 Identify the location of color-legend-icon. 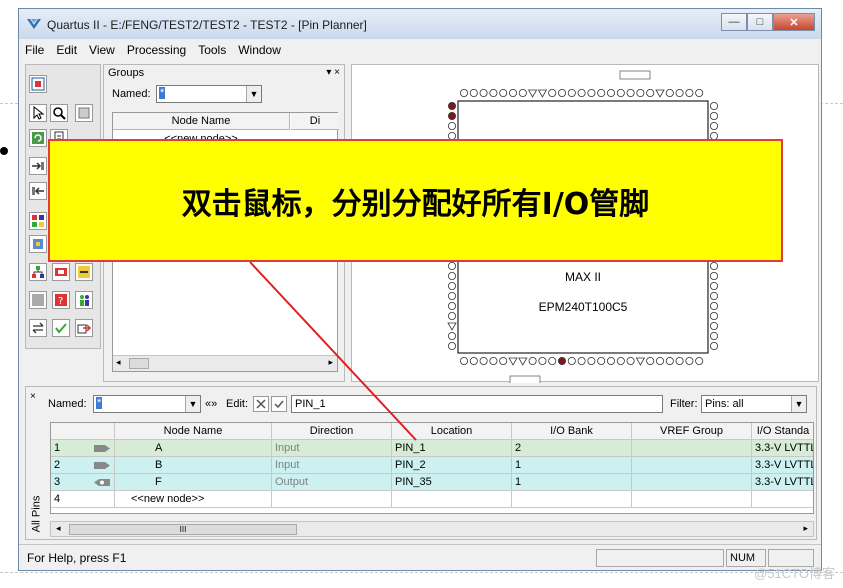
(38, 221).